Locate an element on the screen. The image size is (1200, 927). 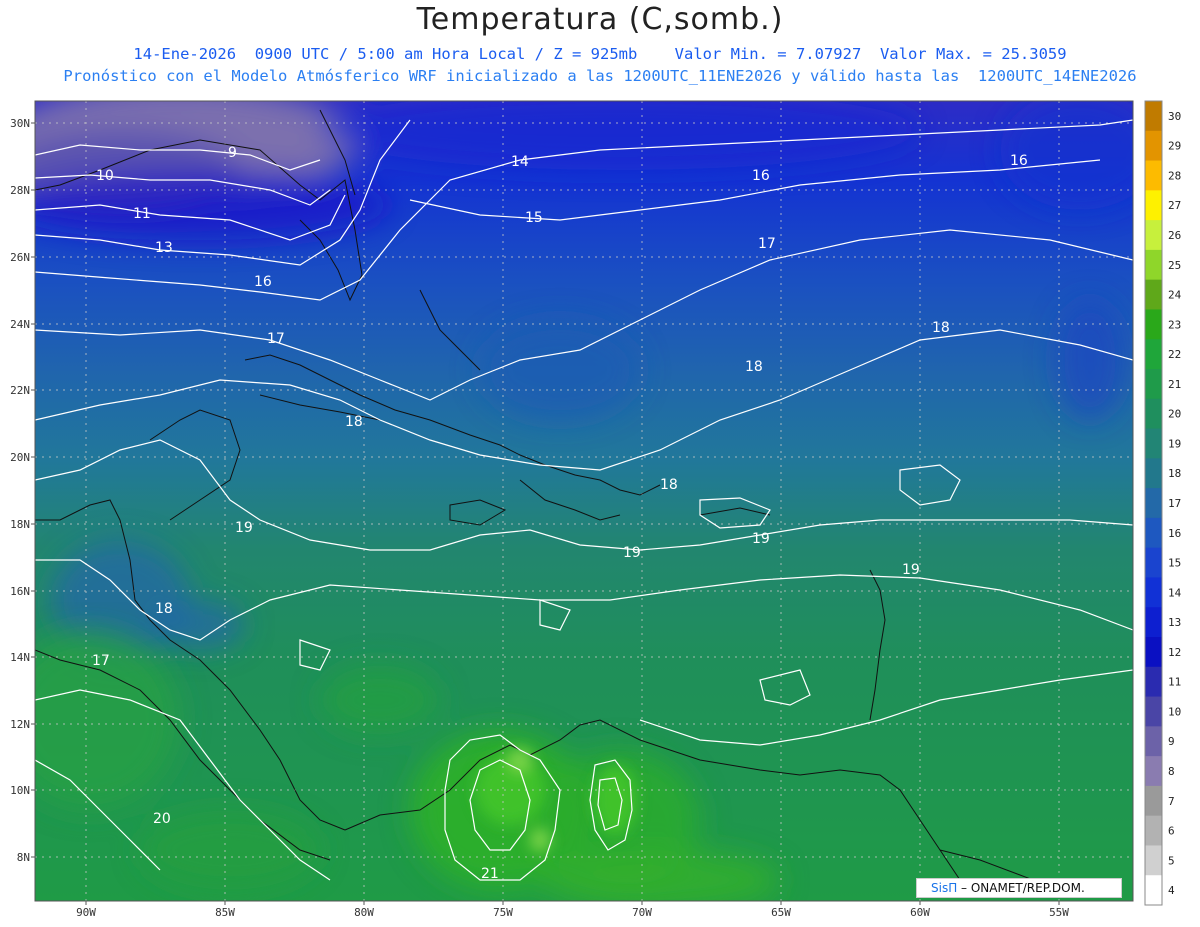
colorbar-label: 11 is located at coordinates (1174, 682).